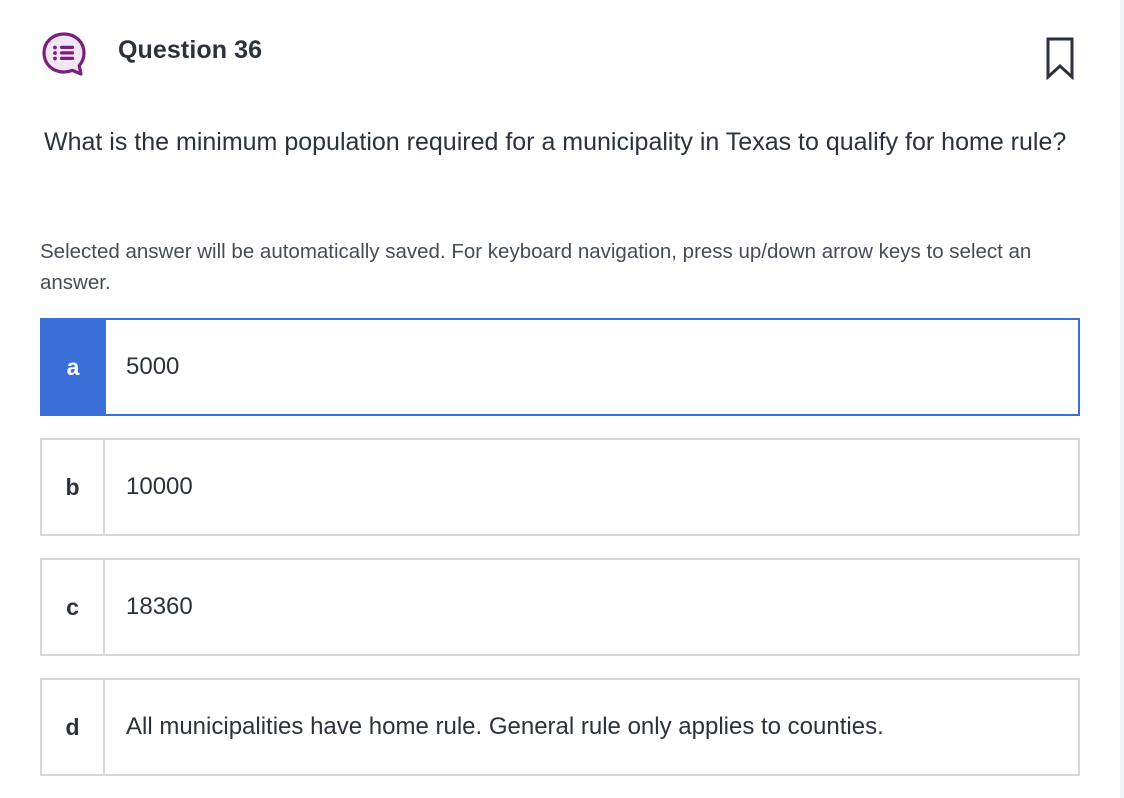 This screenshot has height=798, width=1124. I want to click on answer-option-a: a 5000, so click(560, 367).